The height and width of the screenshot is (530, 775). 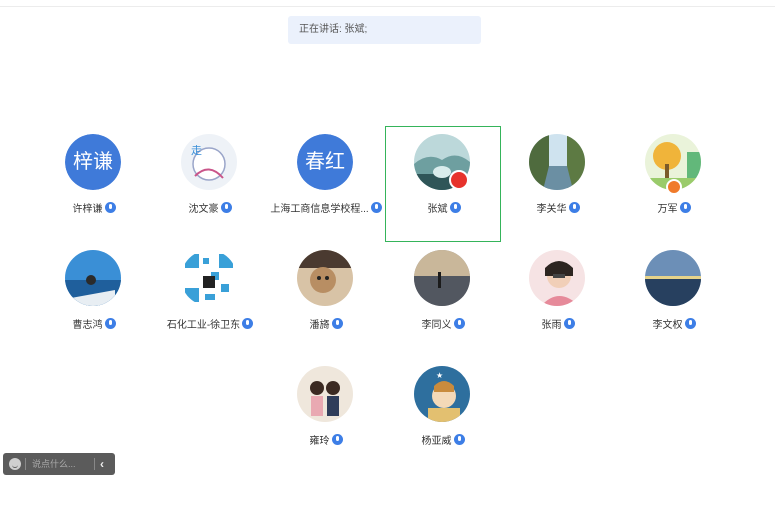 I want to click on avatar: 走, so click(x=209, y=162).